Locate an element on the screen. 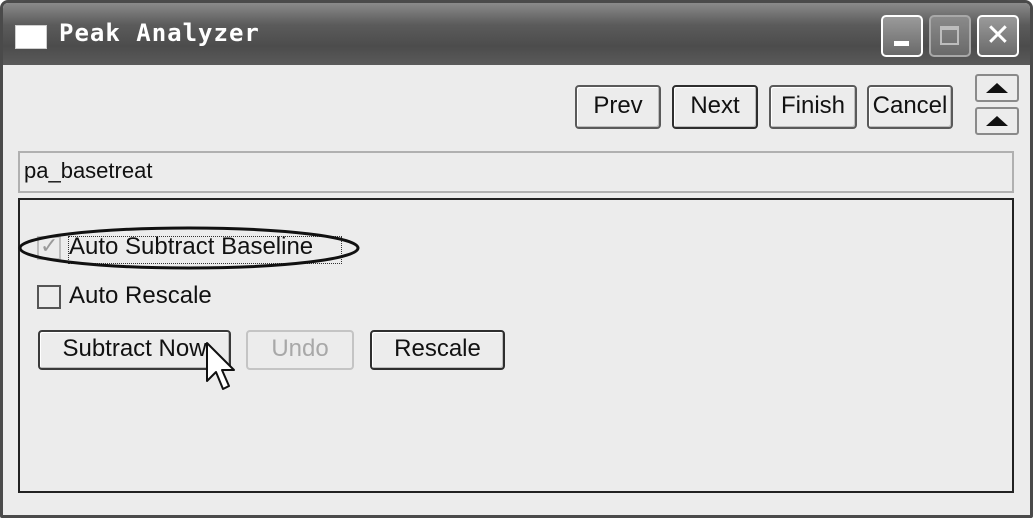 This screenshot has height=518, width=1033. auto-subtract-baseline-label: Auto Subtract Baseline is located at coordinates (191, 246).